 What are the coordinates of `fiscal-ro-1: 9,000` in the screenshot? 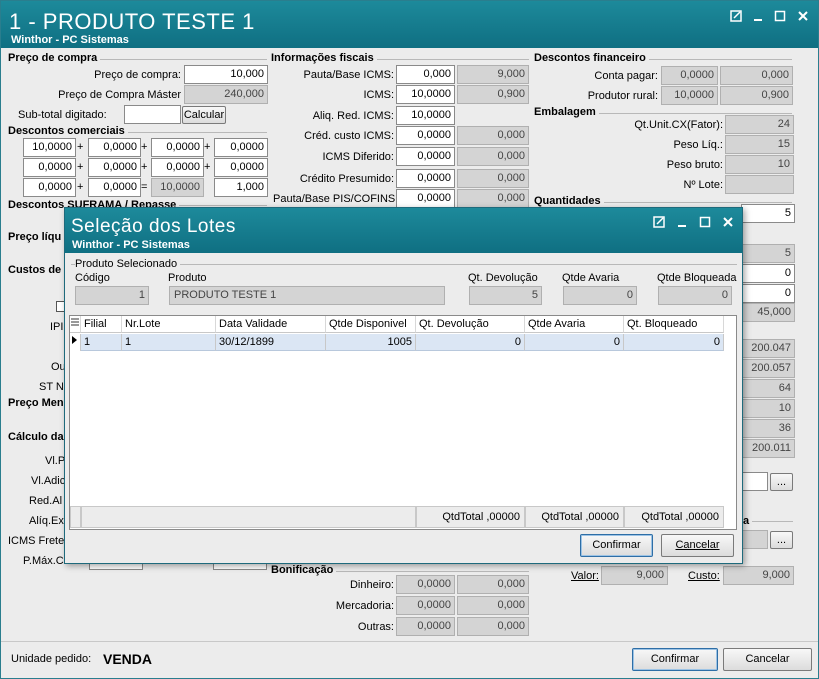 It's located at (493, 74).